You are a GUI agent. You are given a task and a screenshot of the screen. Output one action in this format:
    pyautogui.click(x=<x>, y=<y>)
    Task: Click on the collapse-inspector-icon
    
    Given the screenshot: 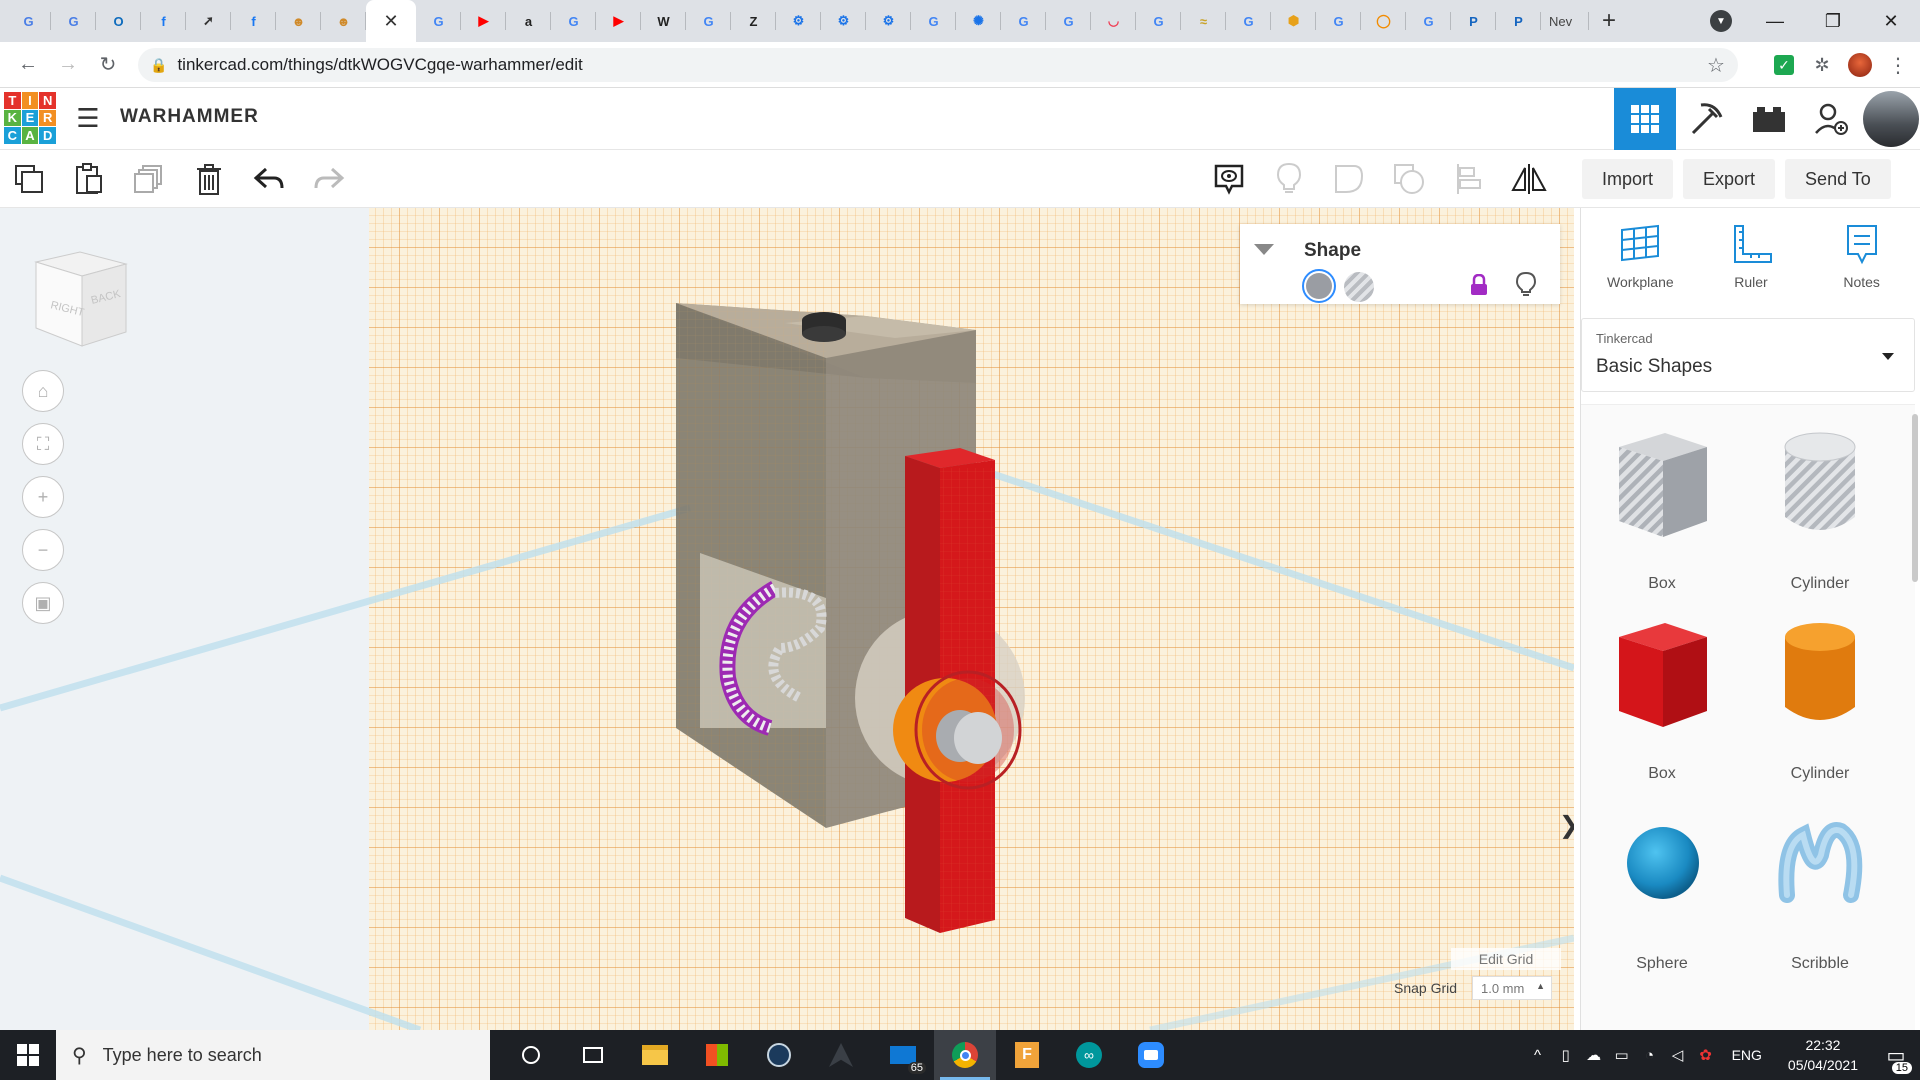 What is the action you would take?
    pyautogui.click(x=1264, y=249)
    